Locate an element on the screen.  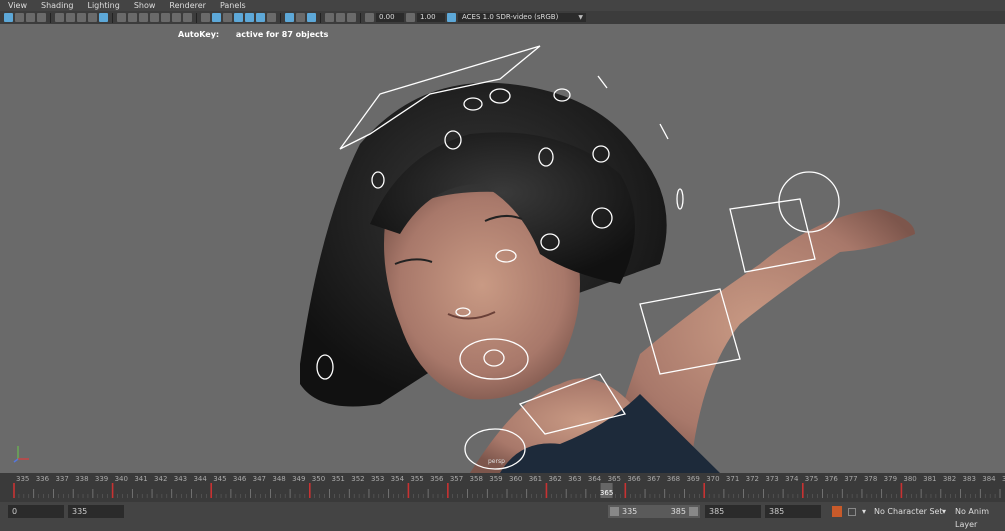
menu-lighting: Lighting is located at coordinates (102, 5).